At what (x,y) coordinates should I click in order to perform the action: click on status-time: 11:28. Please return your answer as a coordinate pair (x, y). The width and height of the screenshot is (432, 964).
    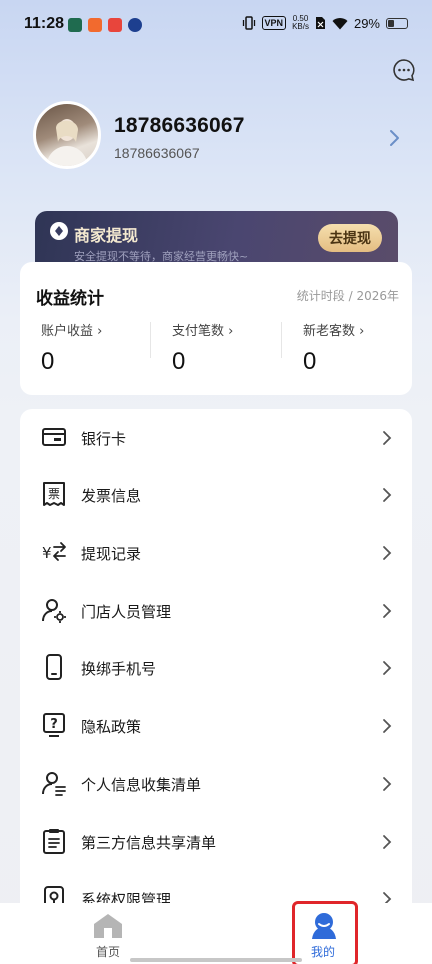
    Looking at the image, I should click on (44, 23).